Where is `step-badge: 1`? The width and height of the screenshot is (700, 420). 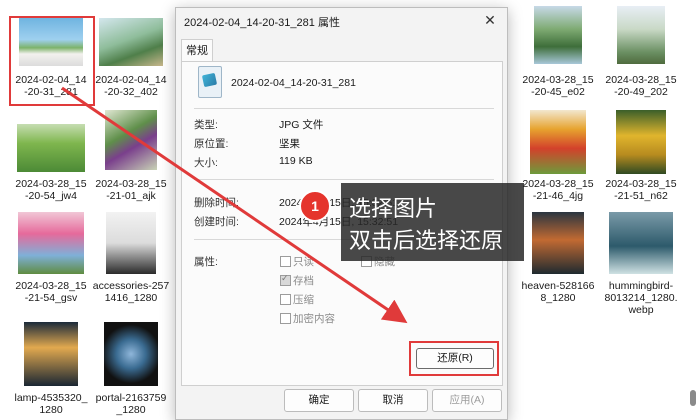
step-badge: 1 is located at coordinates (315, 206).